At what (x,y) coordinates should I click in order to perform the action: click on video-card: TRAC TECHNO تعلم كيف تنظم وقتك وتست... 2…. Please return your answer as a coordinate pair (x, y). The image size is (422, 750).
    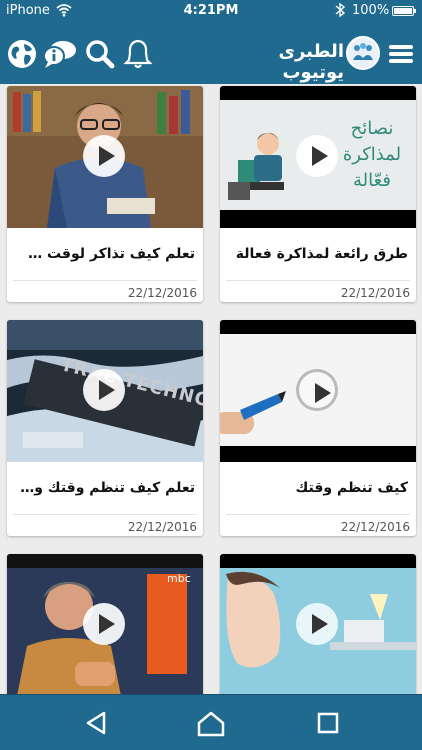
    Looking at the image, I should click on (105, 428).